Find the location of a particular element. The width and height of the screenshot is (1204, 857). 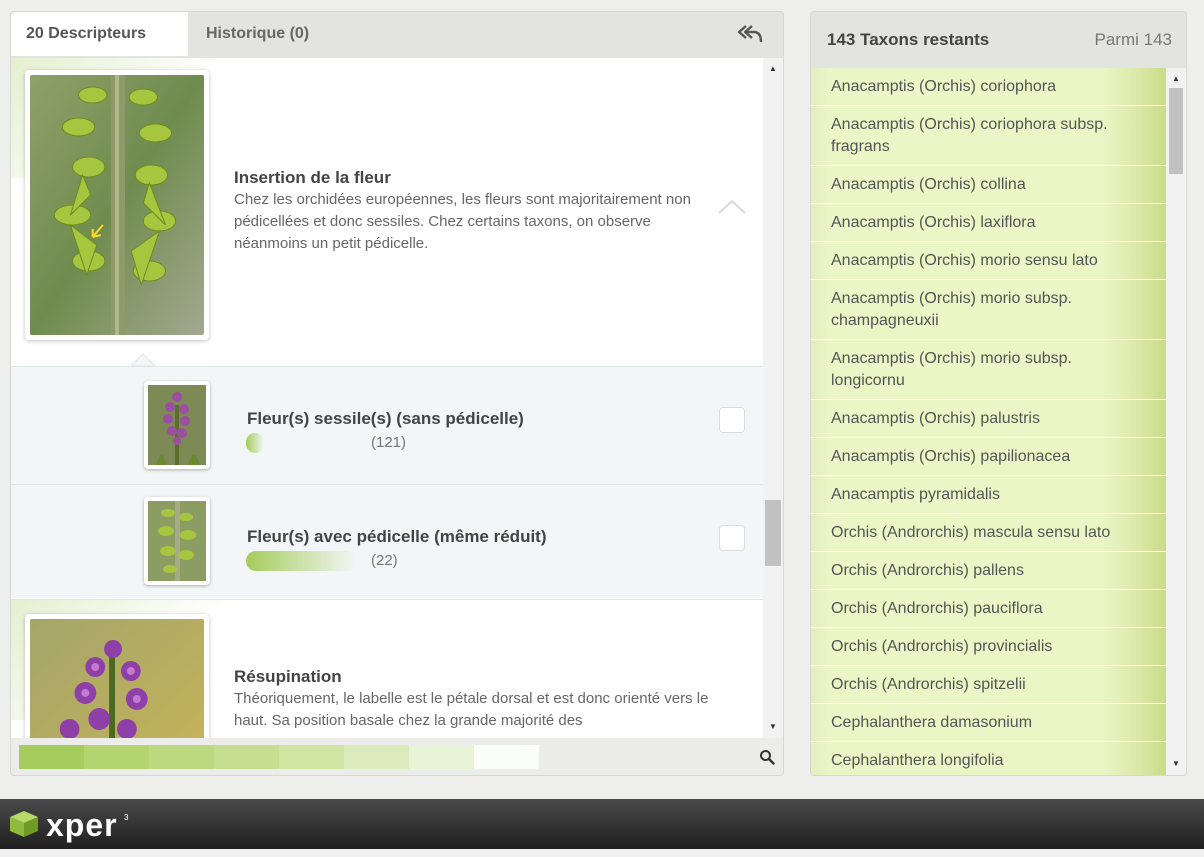

reply-all-icon is located at coordinates (750, 34).